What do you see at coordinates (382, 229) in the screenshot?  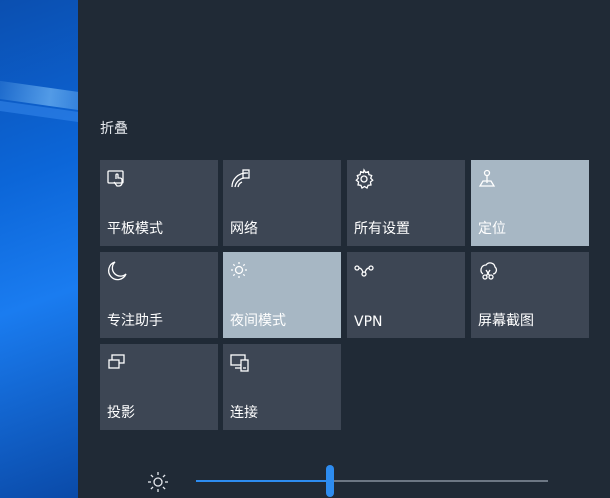 I see `tile-label: 所有设置` at bounding box center [382, 229].